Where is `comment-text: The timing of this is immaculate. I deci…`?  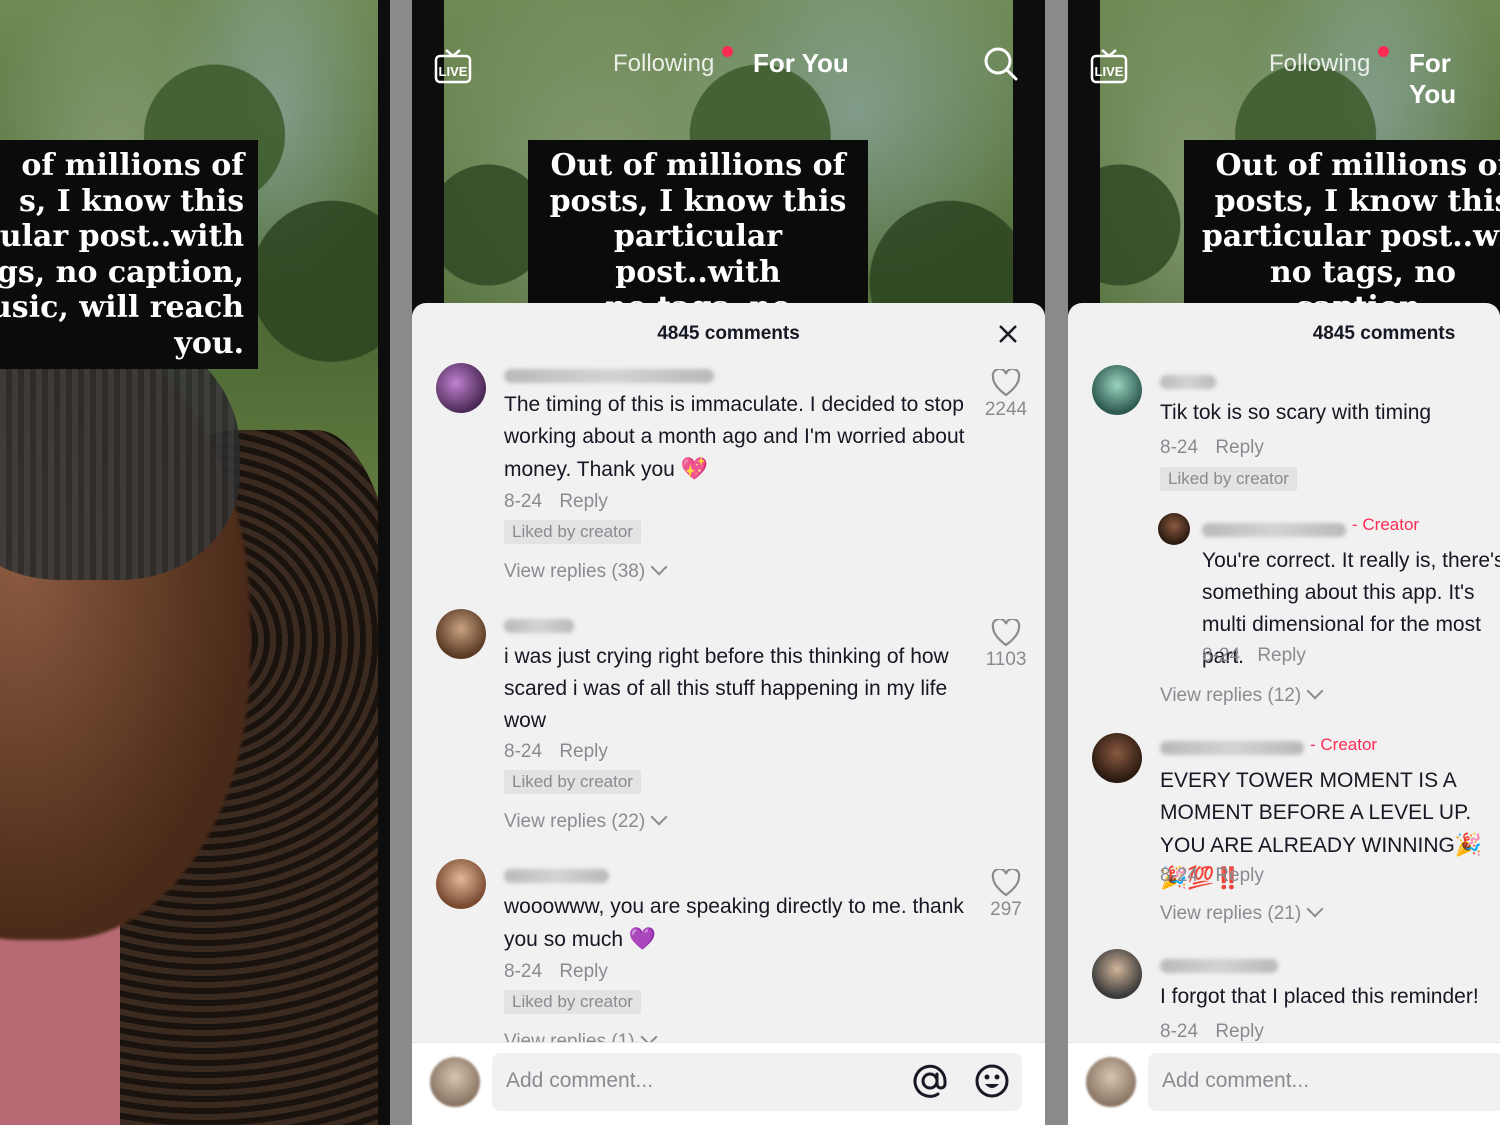
comment-text: The timing of this is immaculate. I deci… is located at coordinates (734, 437).